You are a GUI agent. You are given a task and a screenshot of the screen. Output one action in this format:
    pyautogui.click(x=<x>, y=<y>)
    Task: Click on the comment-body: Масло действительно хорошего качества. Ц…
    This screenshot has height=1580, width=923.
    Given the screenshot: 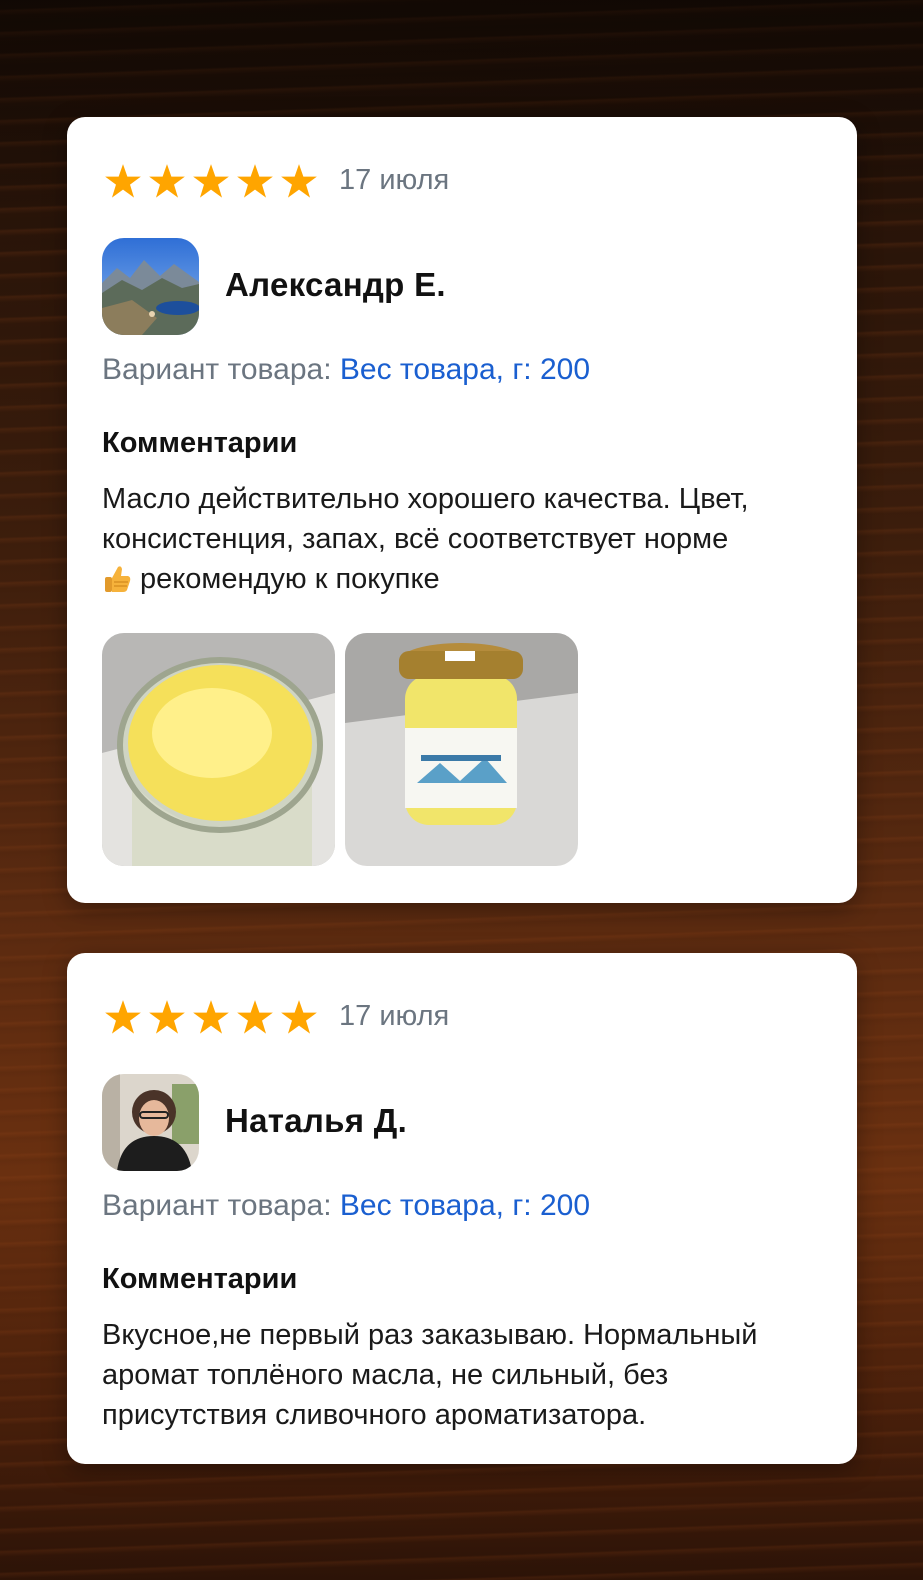 What is the action you would take?
    pyautogui.click(x=425, y=519)
    